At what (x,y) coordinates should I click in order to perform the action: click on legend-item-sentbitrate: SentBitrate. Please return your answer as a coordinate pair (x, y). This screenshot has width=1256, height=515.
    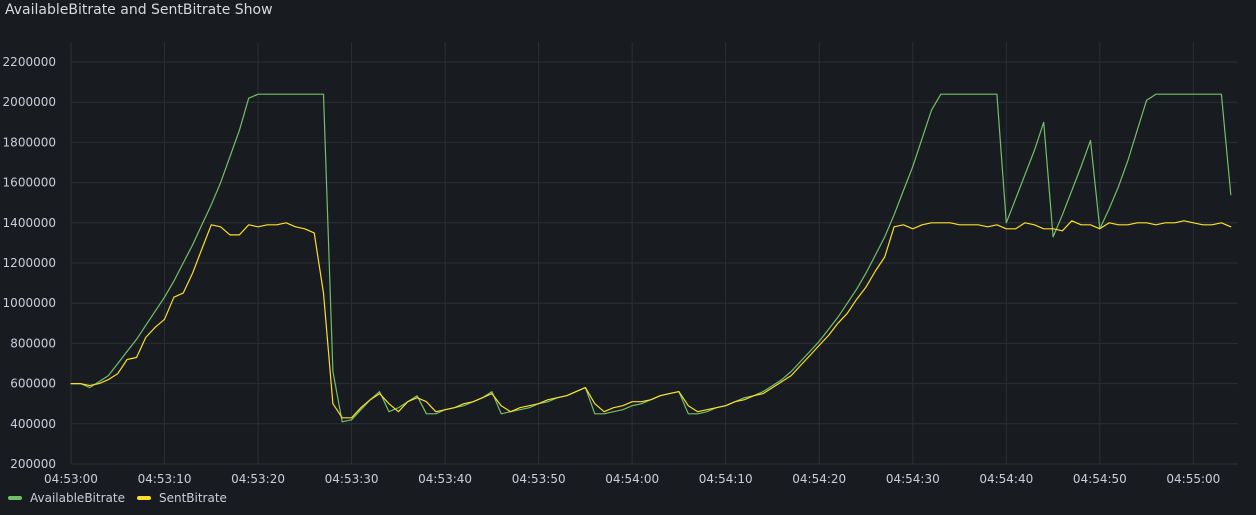
    Looking at the image, I should click on (181, 498).